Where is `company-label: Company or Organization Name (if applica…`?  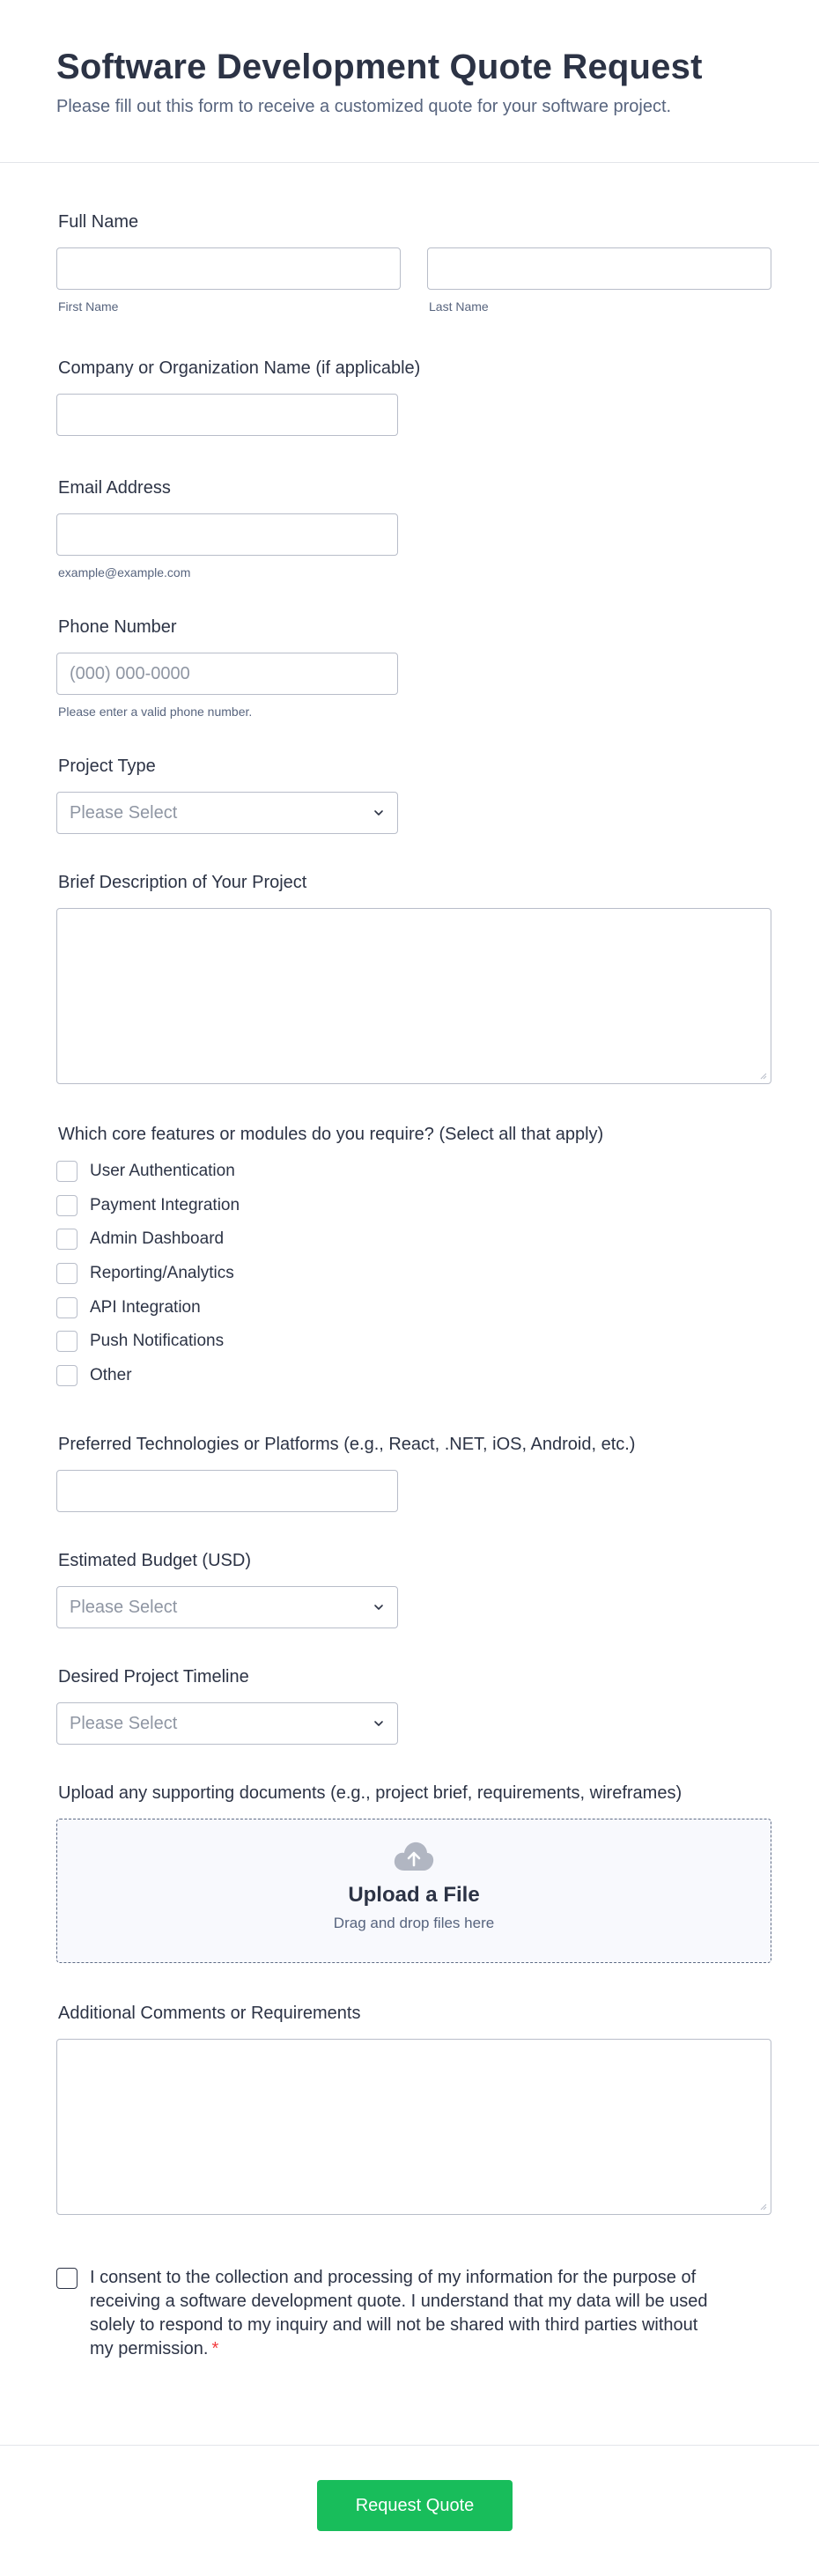 company-label: Company or Organization Name (if applica… is located at coordinates (239, 368).